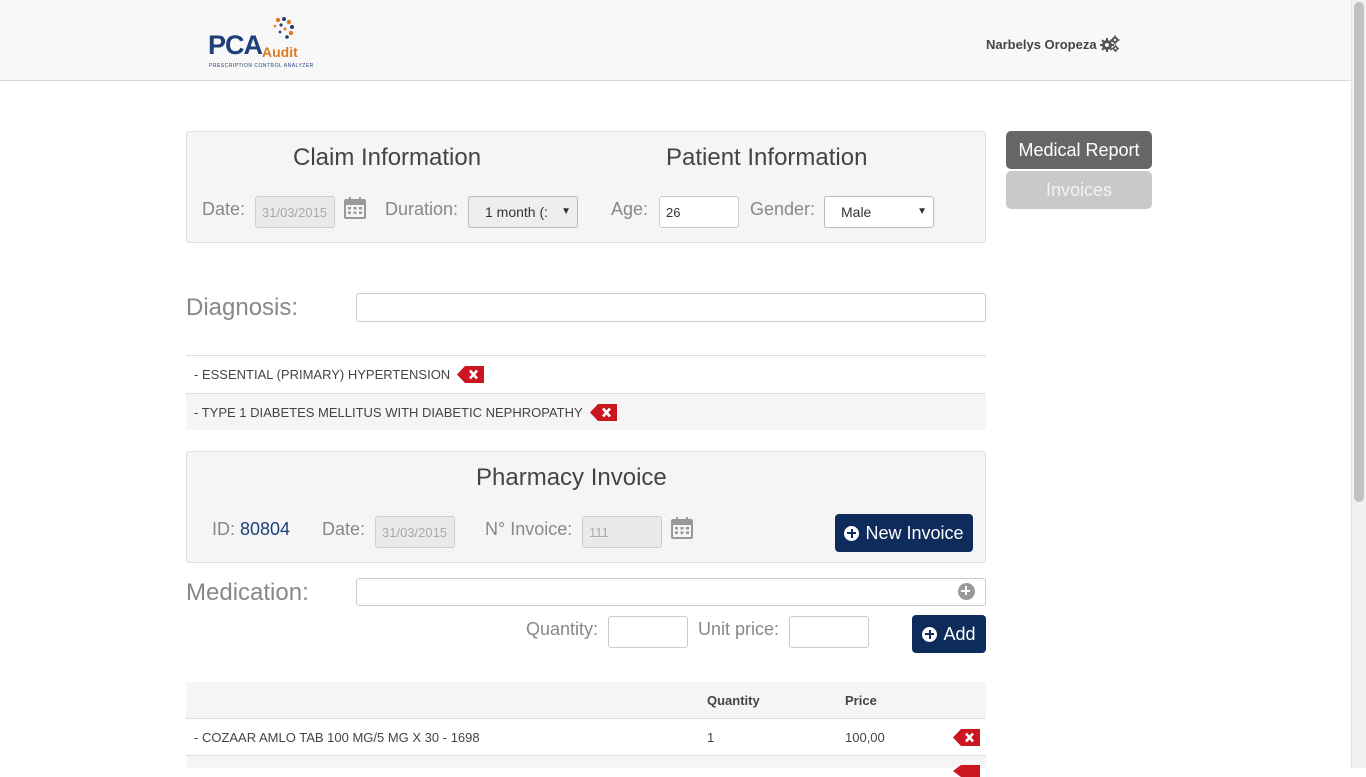 The image size is (1366, 777). Describe the element at coordinates (1041, 44) in the screenshot. I see `user-name: Narbelys Oropeza` at that location.